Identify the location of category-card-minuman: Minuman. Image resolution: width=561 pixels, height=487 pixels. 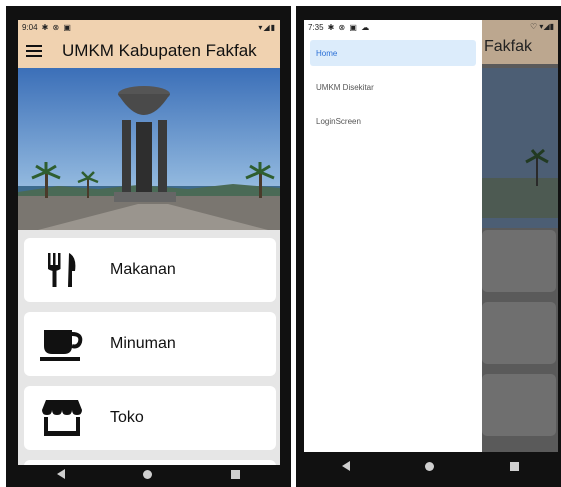
(150, 344).